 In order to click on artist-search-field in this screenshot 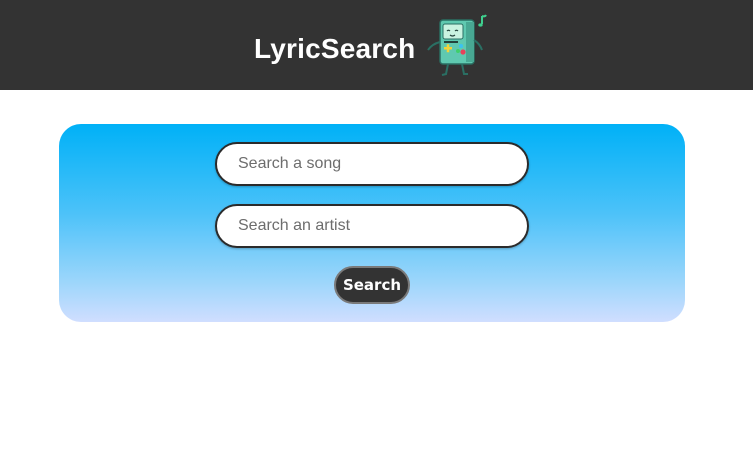, I will do `click(372, 226)`.